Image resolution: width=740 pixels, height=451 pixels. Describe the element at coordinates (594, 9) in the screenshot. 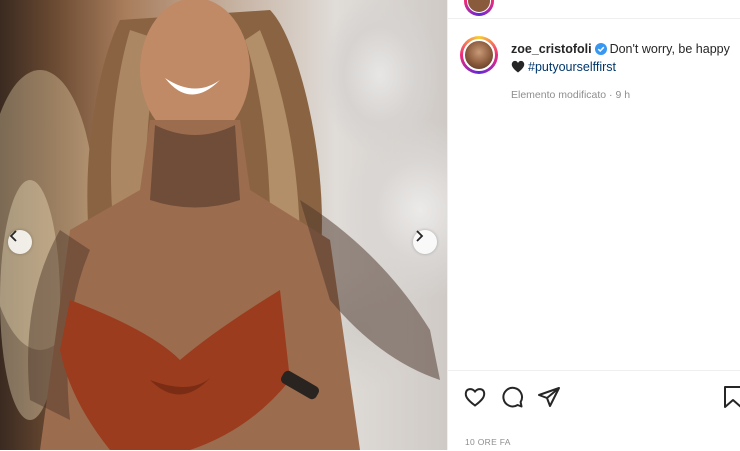

I see `post-header` at that location.